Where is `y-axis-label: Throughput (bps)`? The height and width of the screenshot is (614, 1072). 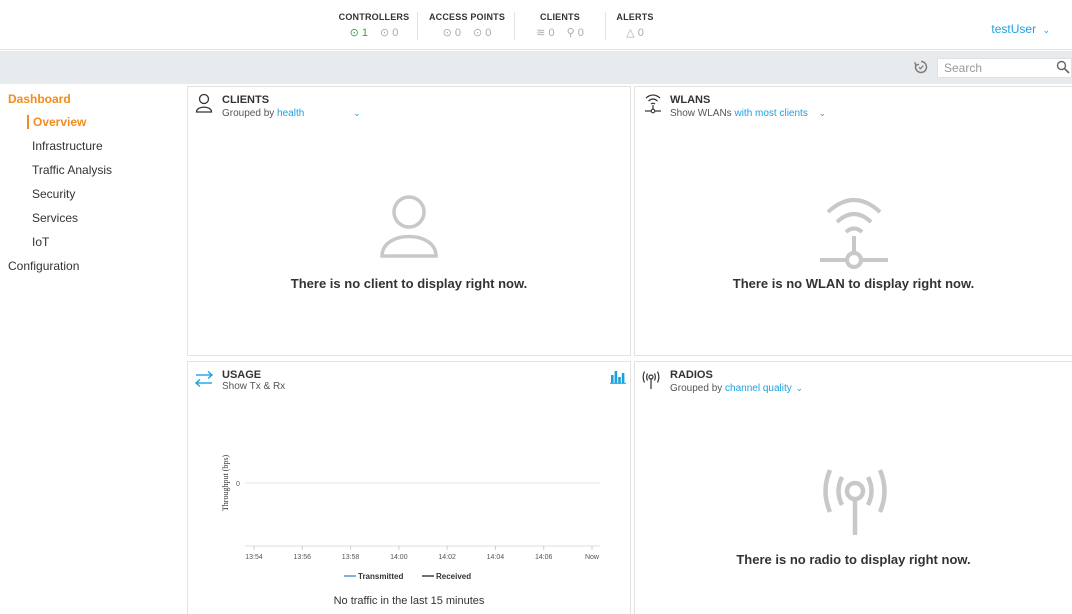 y-axis-label: Throughput (bps) is located at coordinates (225, 483).